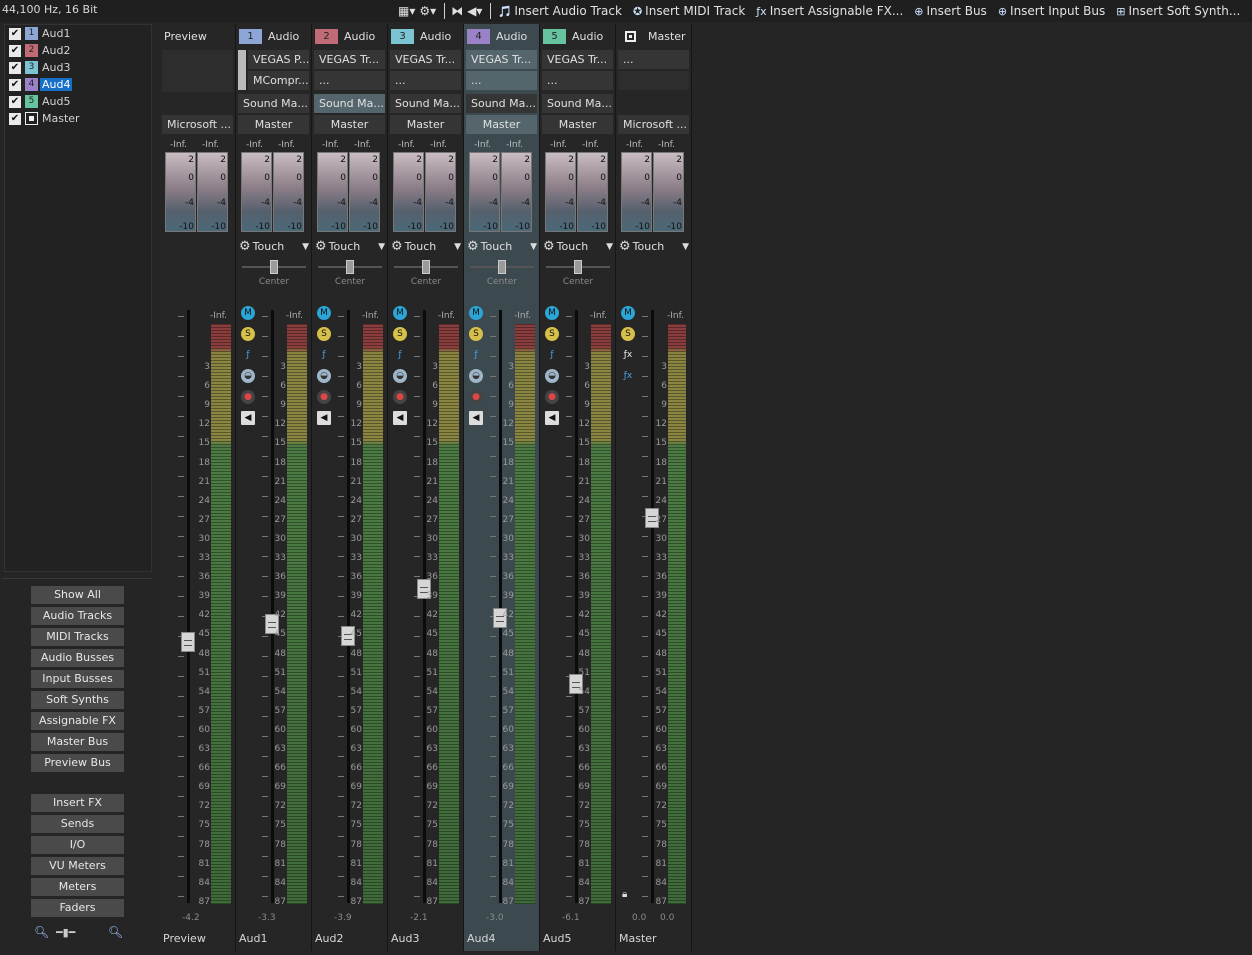 This screenshot has width=1252, height=955. I want to click on channel-header: Master, so click(654, 36).